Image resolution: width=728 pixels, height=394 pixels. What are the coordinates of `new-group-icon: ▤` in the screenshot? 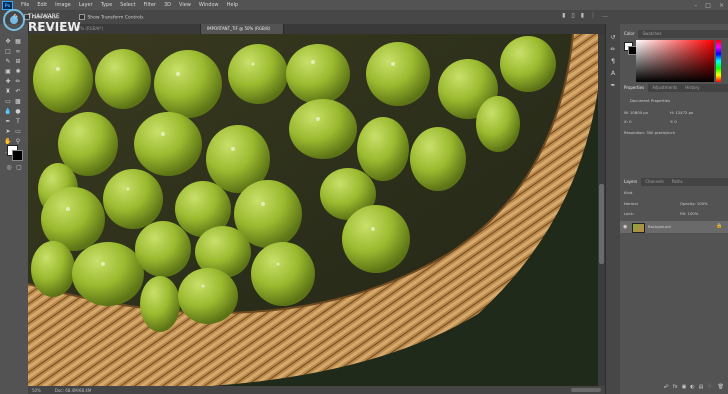 It's located at (701, 389).